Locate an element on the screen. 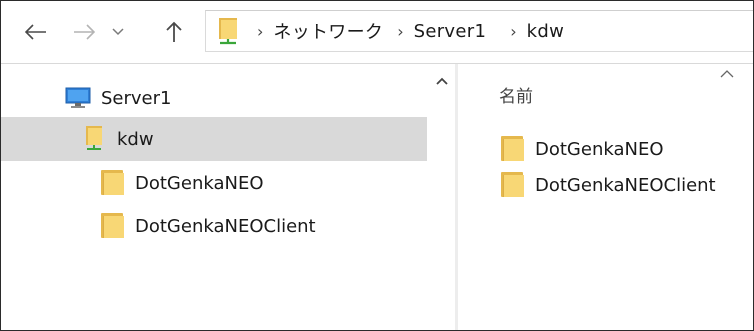 The width and height of the screenshot is (754, 331). computer-icon is located at coordinates (78, 97).